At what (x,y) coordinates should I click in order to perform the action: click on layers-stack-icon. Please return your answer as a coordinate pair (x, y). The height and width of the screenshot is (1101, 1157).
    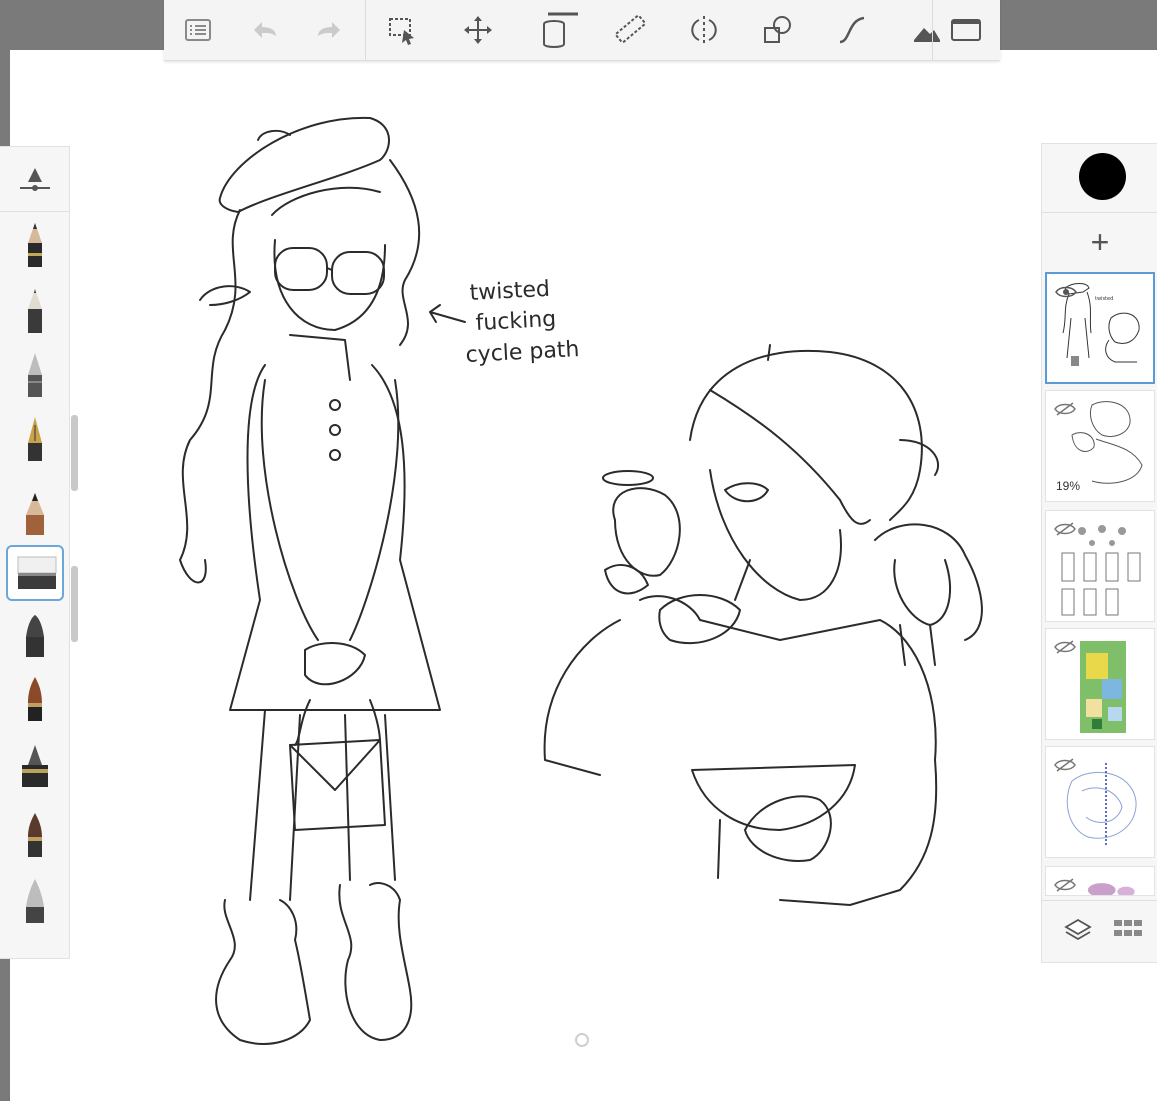
    Looking at the image, I should click on (1078, 930).